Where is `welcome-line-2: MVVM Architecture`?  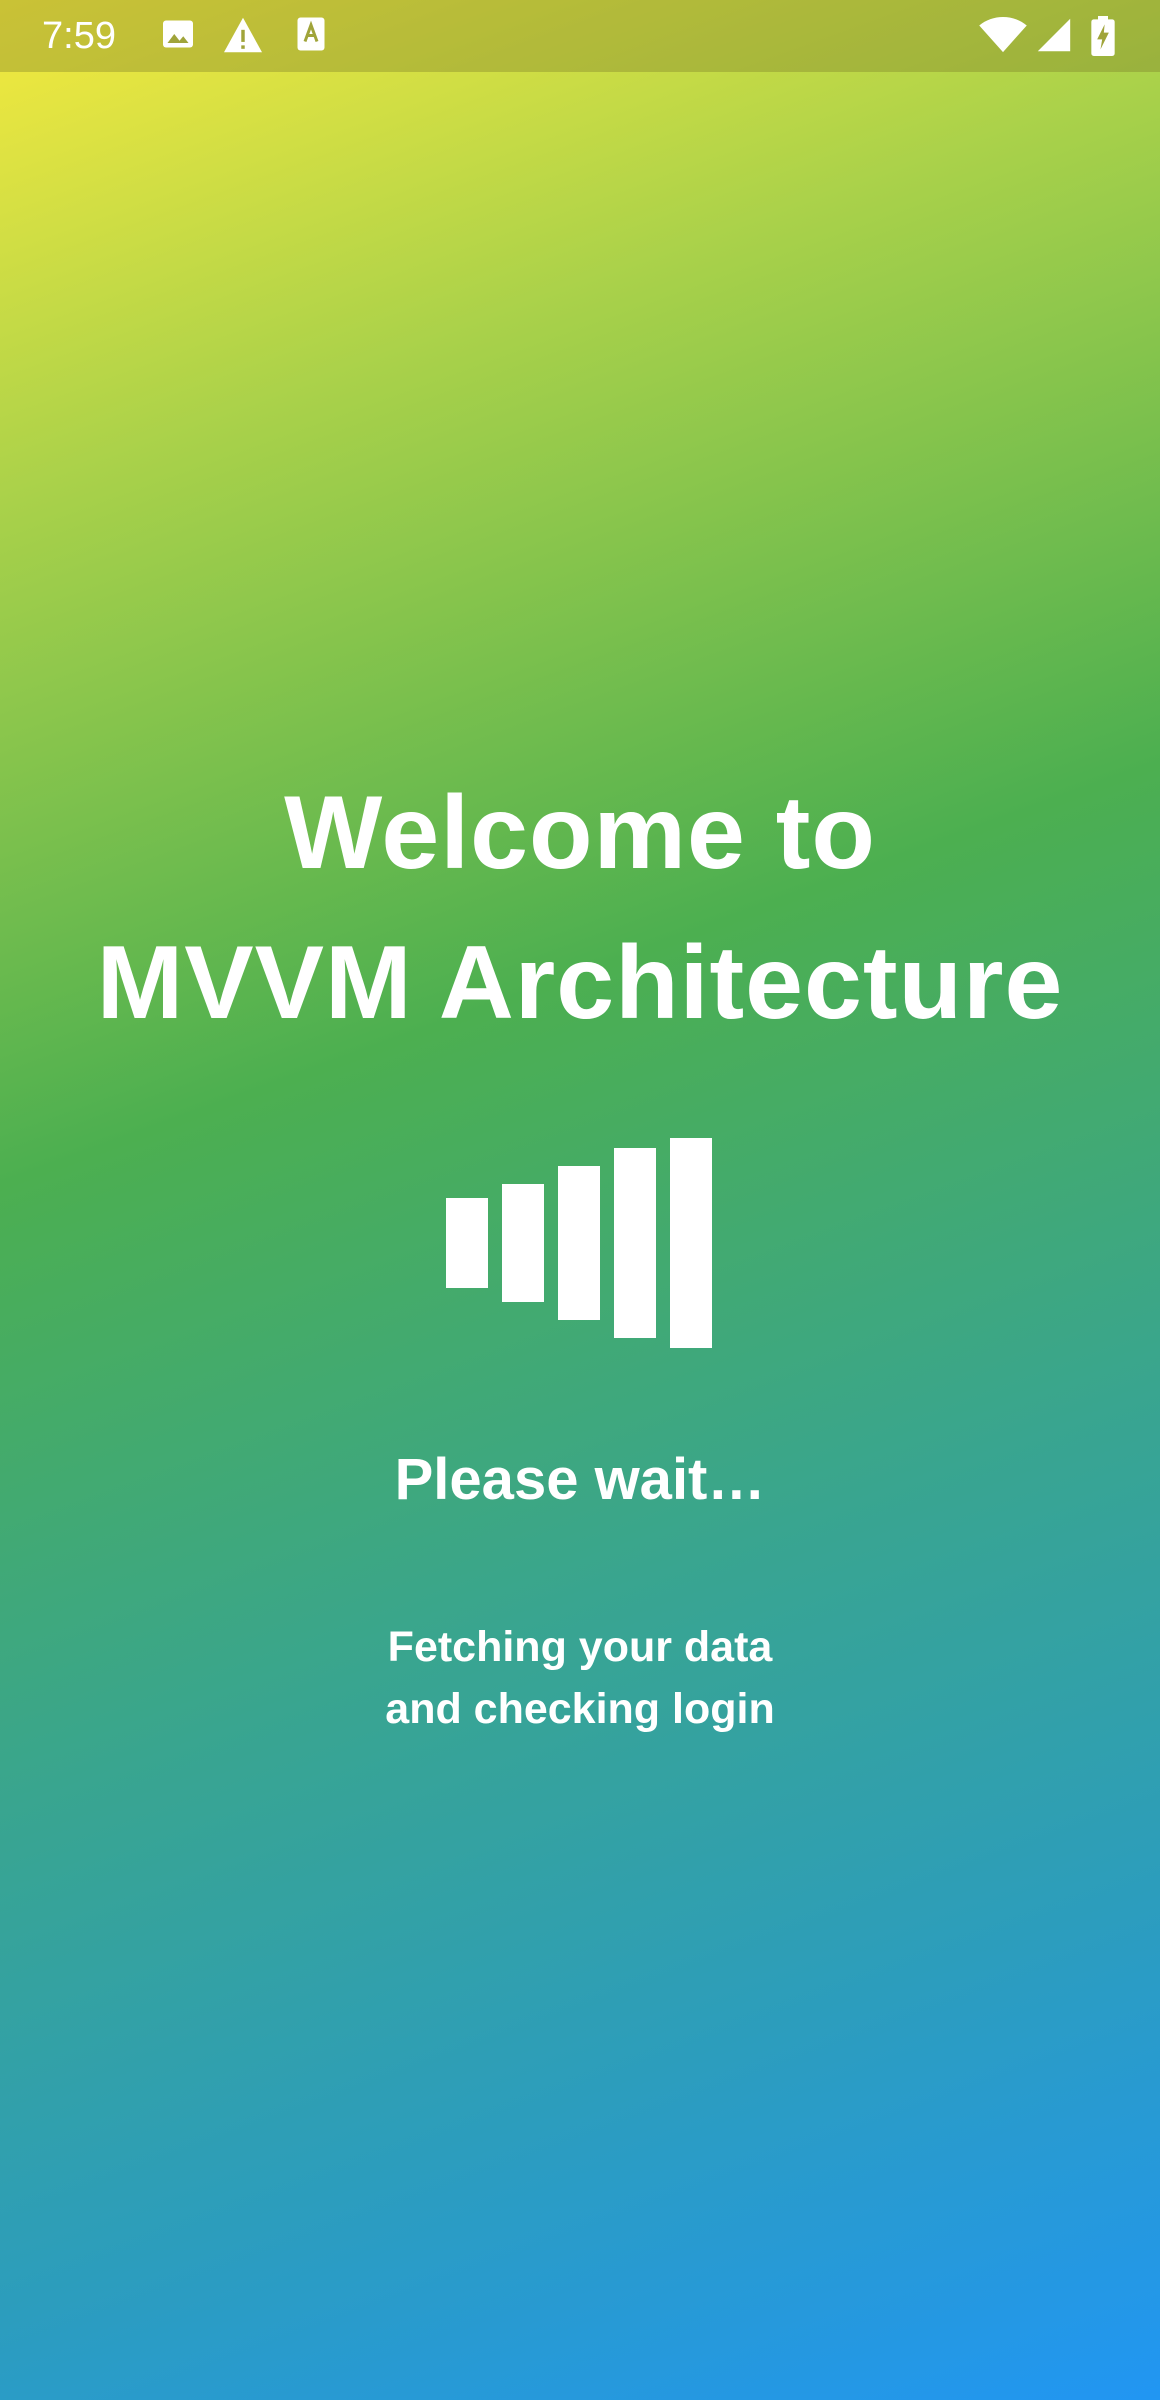
welcome-line-2: MVVM Architecture is located at coordinates (580, 983).